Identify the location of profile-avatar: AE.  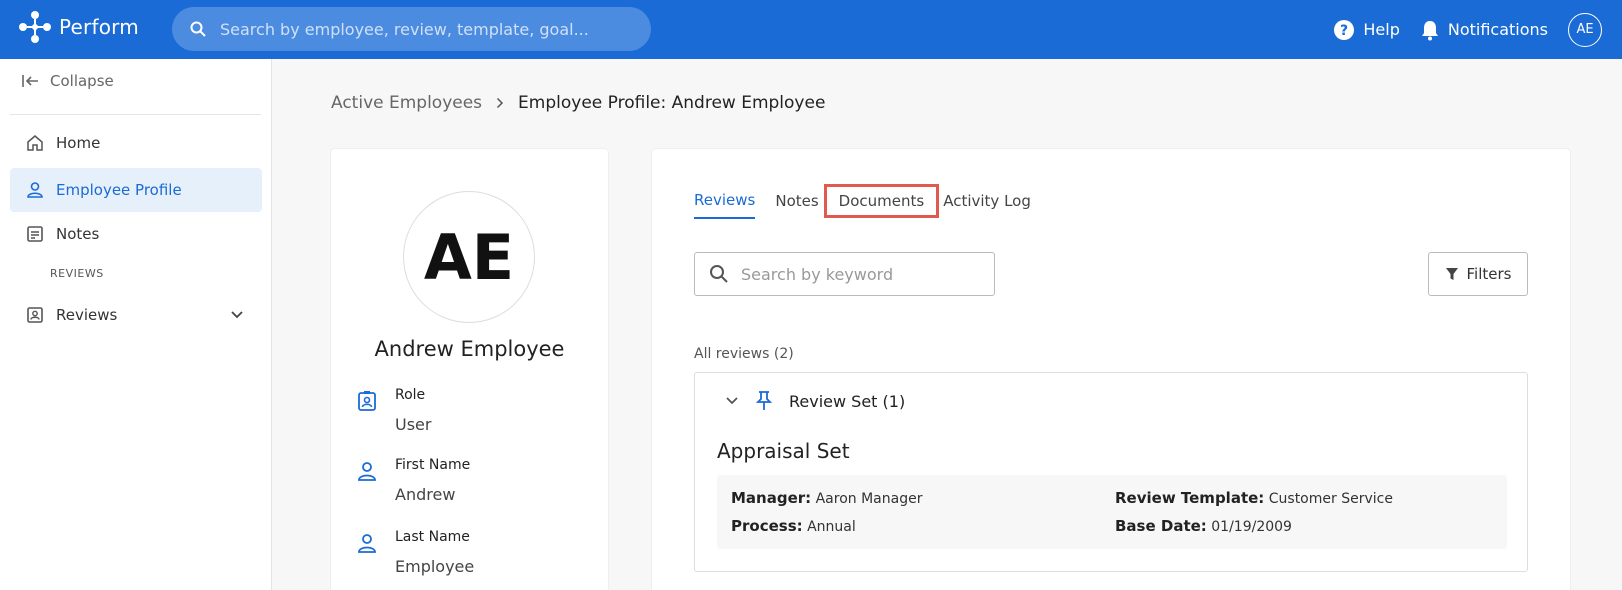
(469, 257).